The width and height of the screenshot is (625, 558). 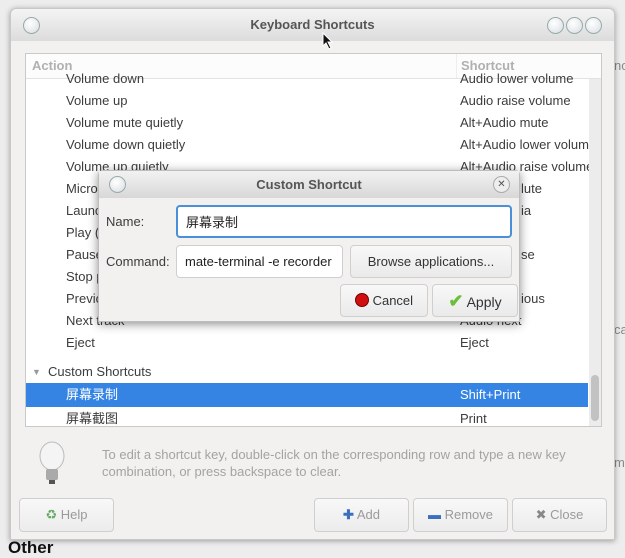 What do you see at coordinates (484, 302) in the screenshot?
I see `apply-label: Apply` at bounding box center [484, 302].